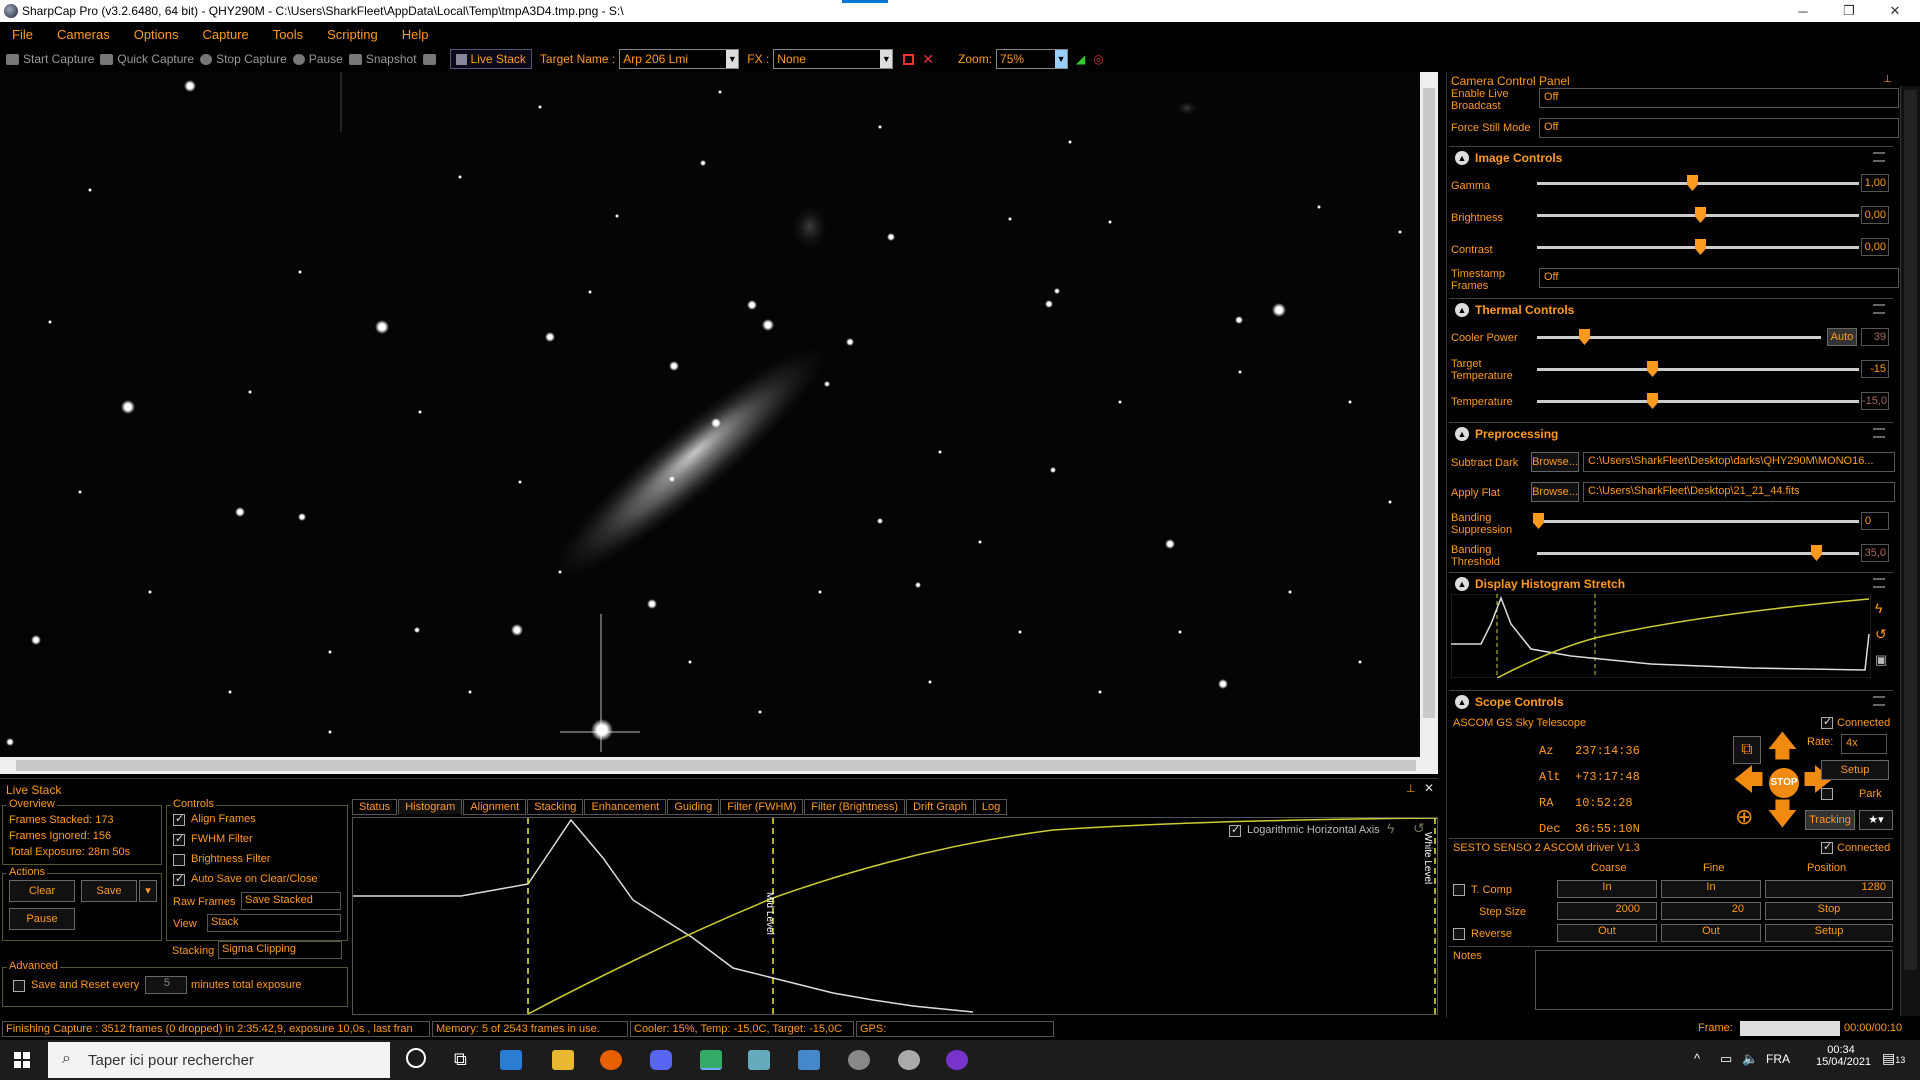 This screenshot has height=1080, width=1920. Describe the element at coordinates (1827, 722) in the screenshot. I see `scope-connected-checkbox` at that location.